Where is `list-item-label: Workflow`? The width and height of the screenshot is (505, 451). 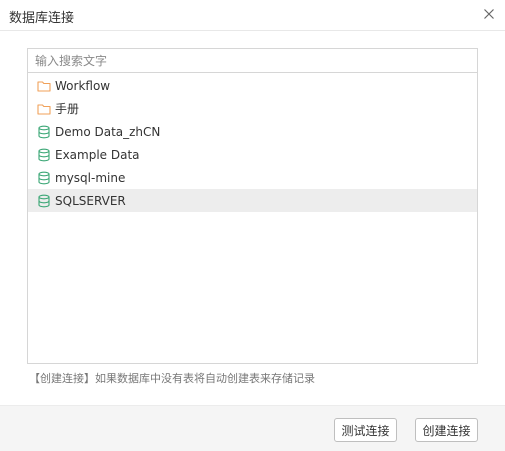 list-item-label: Workflow is located at coordinates (83, 85).